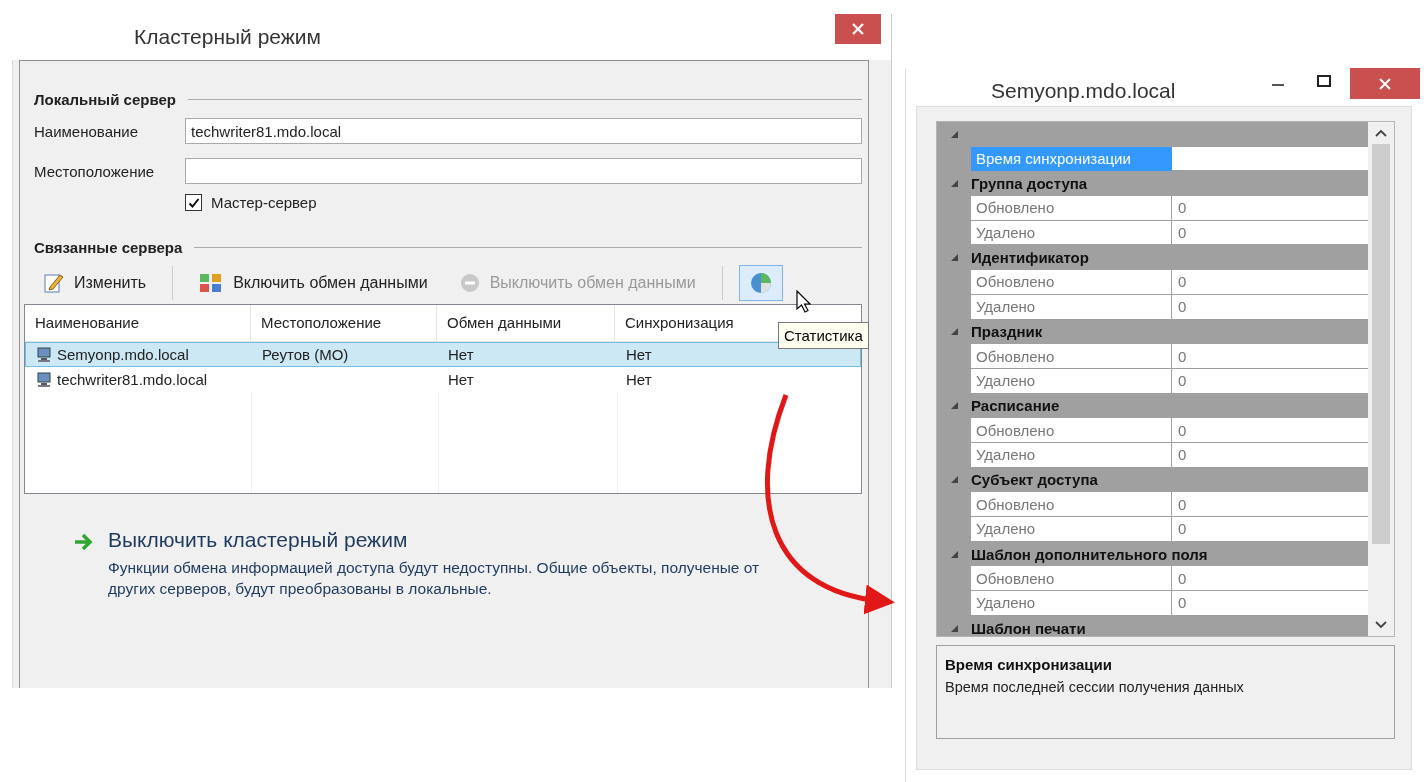  Describe the element at coordinates (123, 354) in the screenshot. I see `table-cell: Semyonp.mdo.local` at that location.